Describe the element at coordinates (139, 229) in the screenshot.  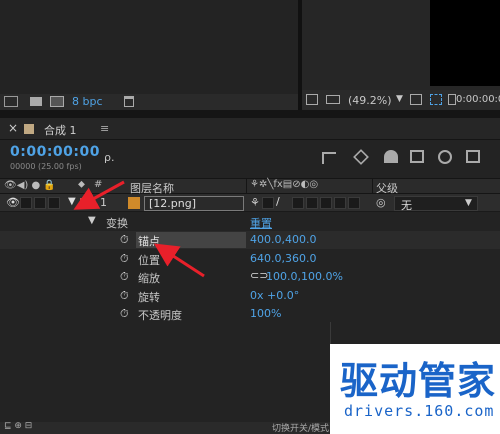
I see `annotation-arrows` at that location.